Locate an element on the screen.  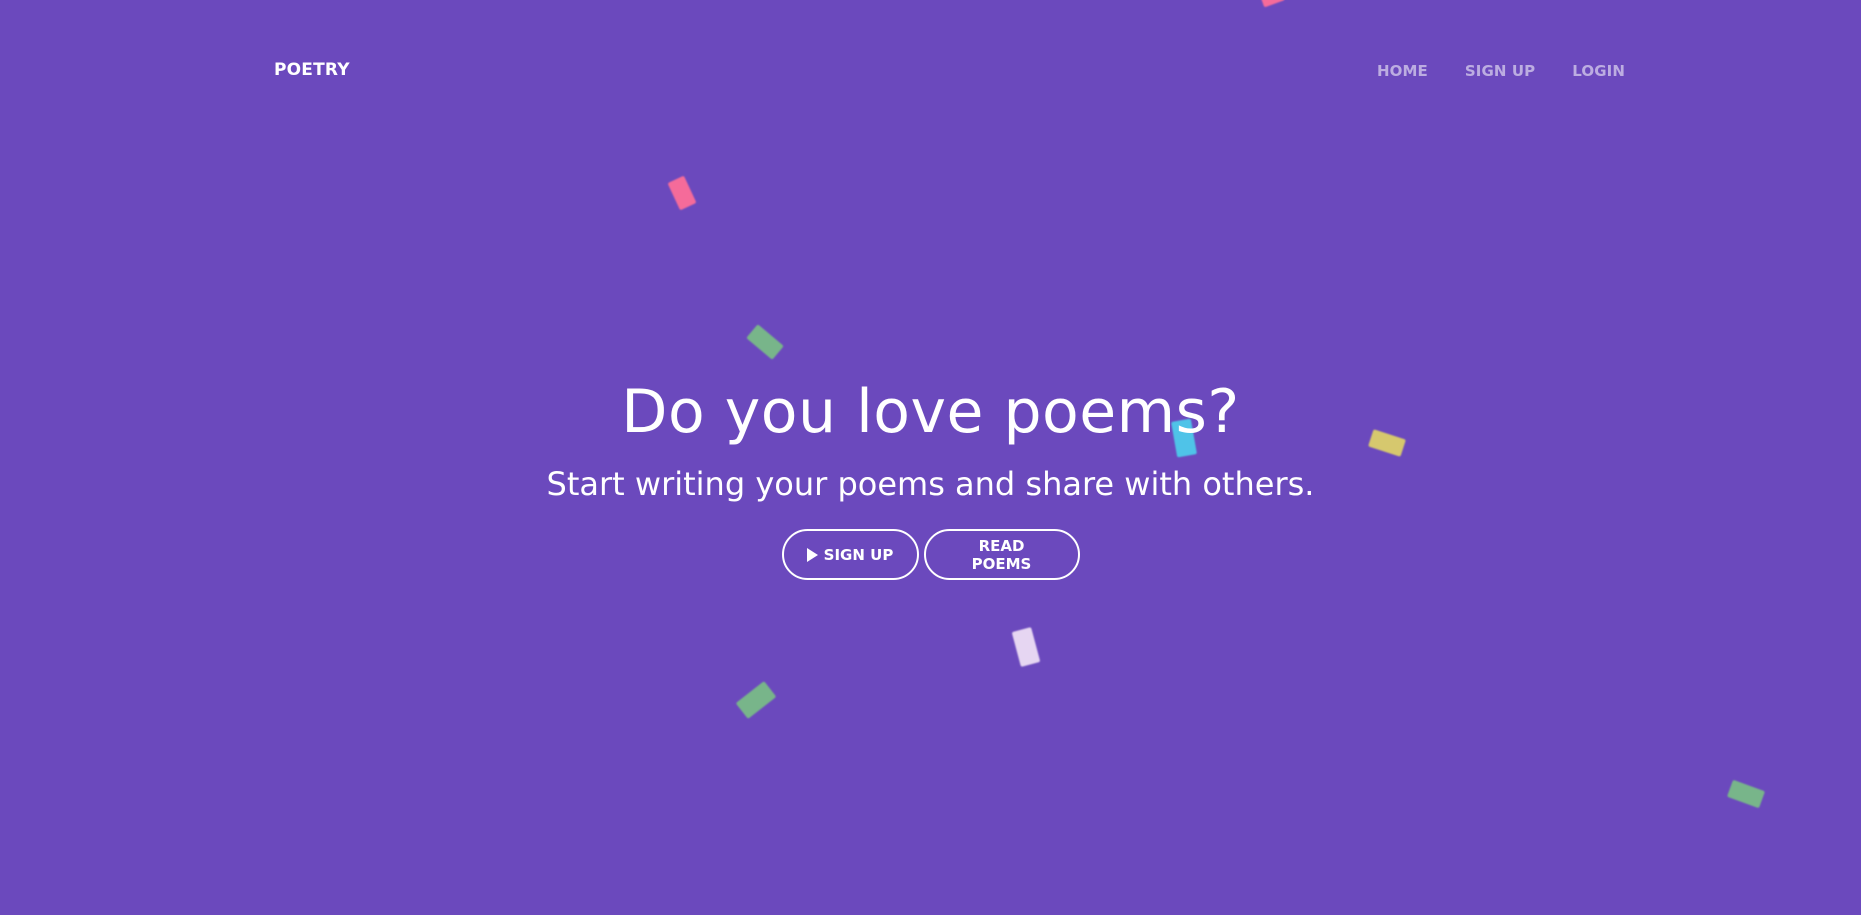
hero-buttons: SIGN UP READ POEMS is located at coordinates (930, 554).